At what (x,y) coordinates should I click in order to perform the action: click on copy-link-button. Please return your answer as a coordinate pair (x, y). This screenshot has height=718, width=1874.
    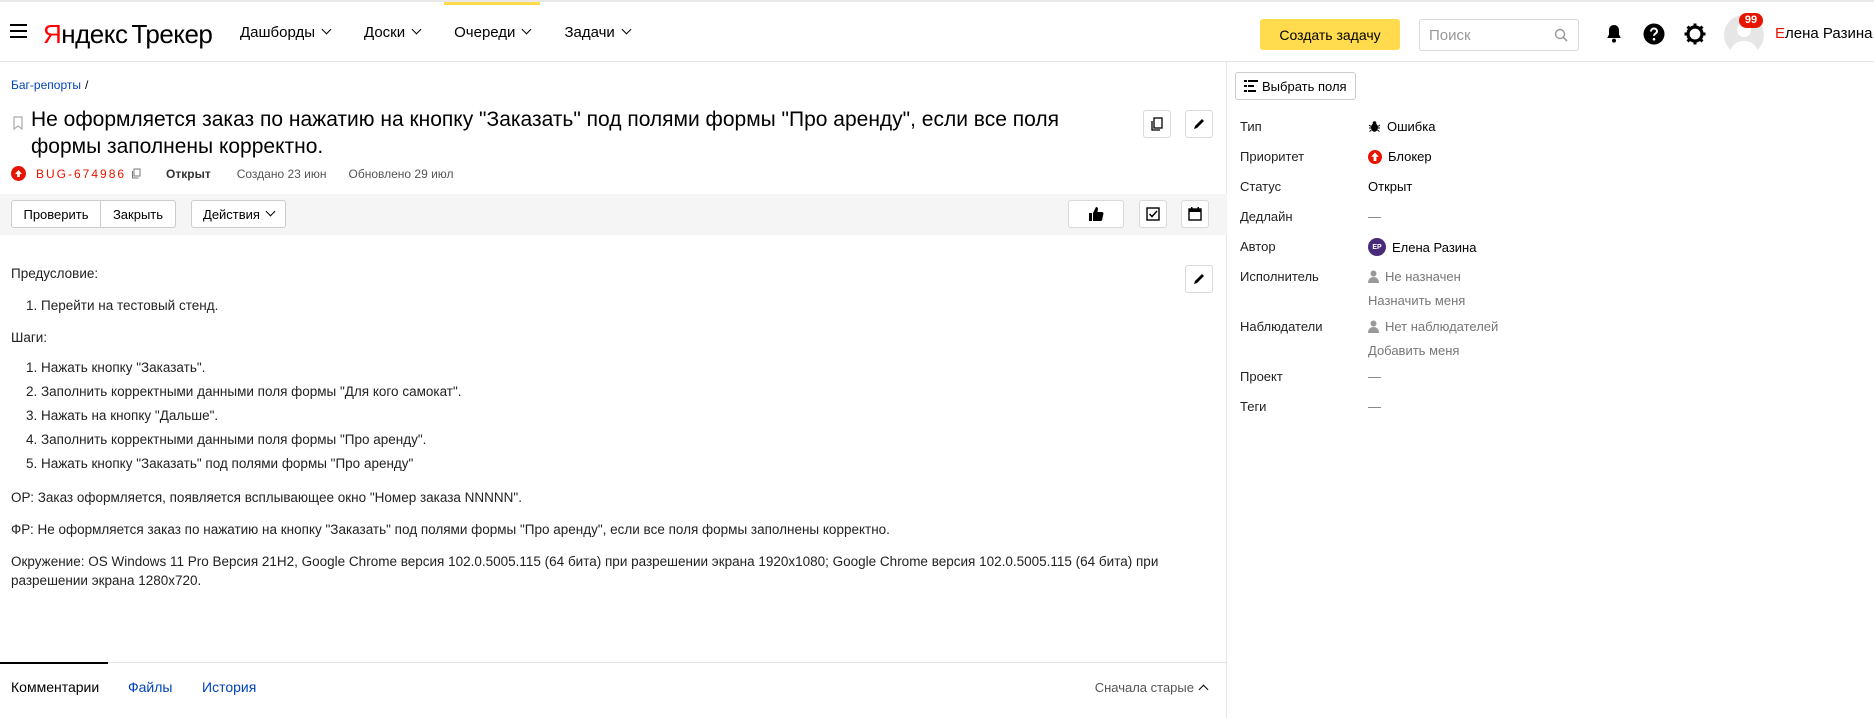
    Looking at the image, I should click on (1157, 124).